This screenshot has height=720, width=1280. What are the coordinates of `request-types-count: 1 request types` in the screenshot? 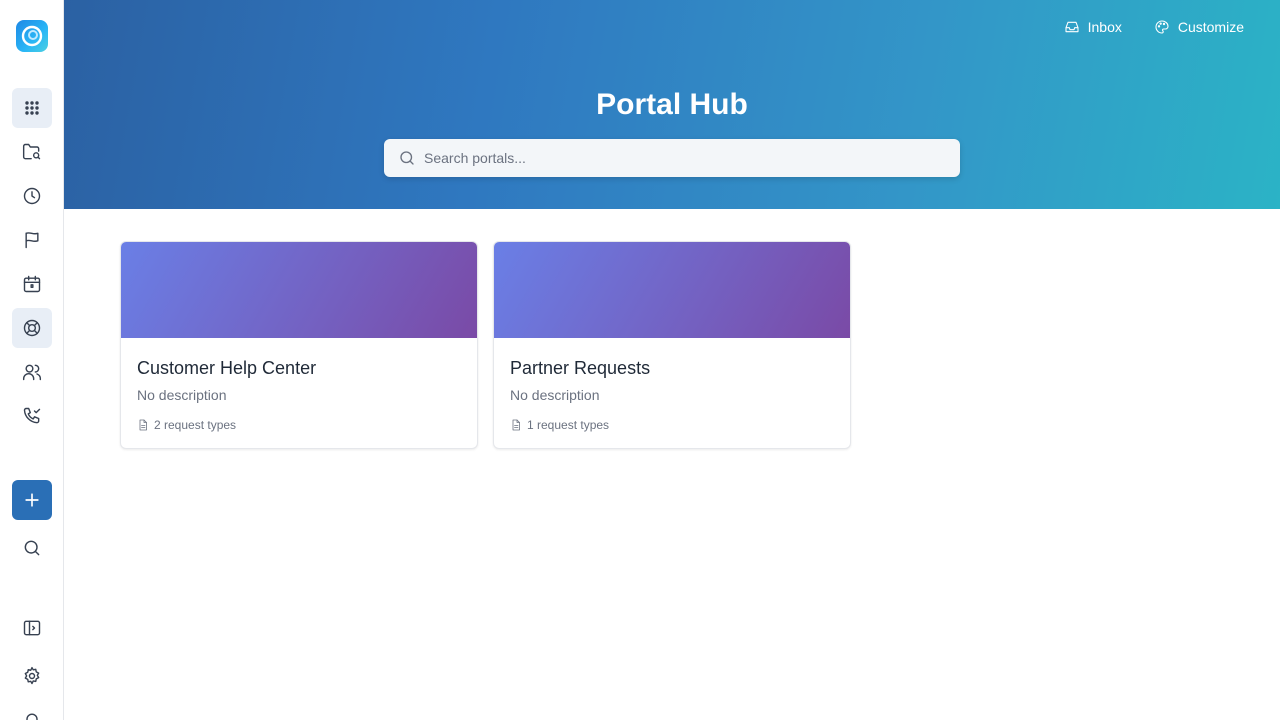 It's located at (568, 425).